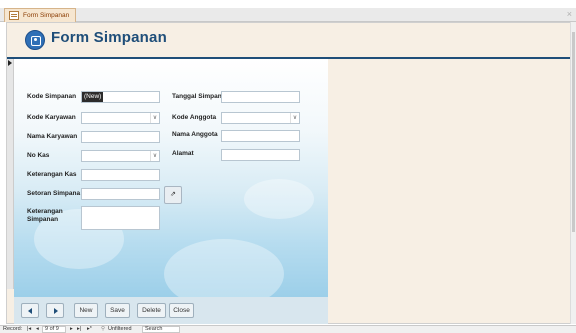 Image resolution: width=576 pixels, height=333 pixels. Describe the element at coordinates (161, 329) in the screenshot. I see `search-input: Search` at that location.